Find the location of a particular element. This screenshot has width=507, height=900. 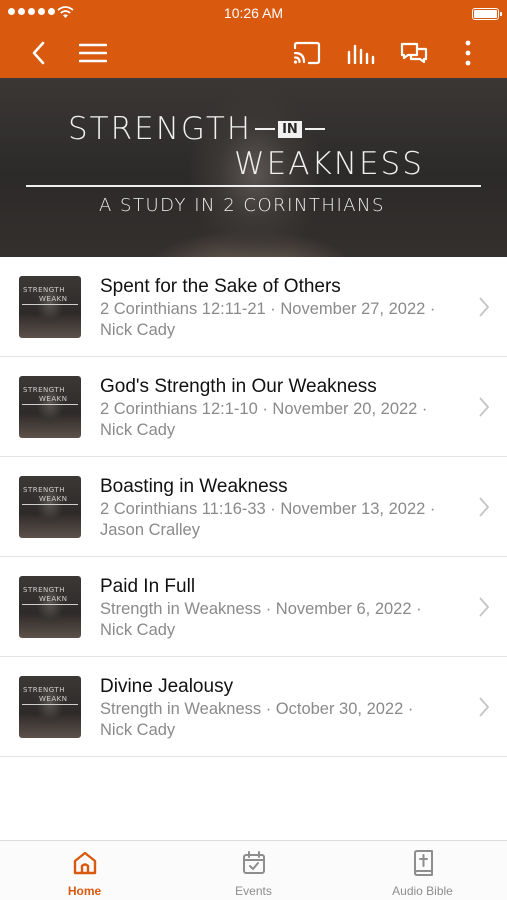

sermon-speaker: Jason Cralley is located at coordinates (150, 530).